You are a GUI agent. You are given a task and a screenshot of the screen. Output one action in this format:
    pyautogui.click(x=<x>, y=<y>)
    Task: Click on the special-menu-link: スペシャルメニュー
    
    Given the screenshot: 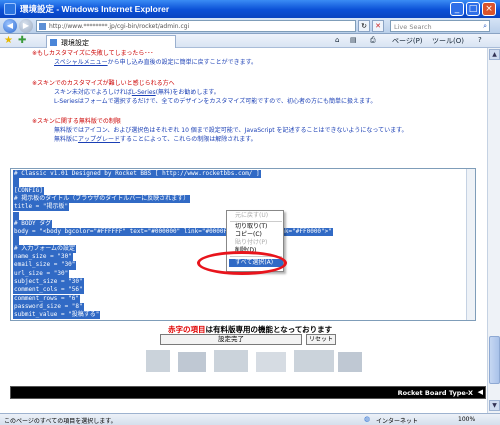 What is the action you would take?
    pyautogui.click(x=81, y=62)
    